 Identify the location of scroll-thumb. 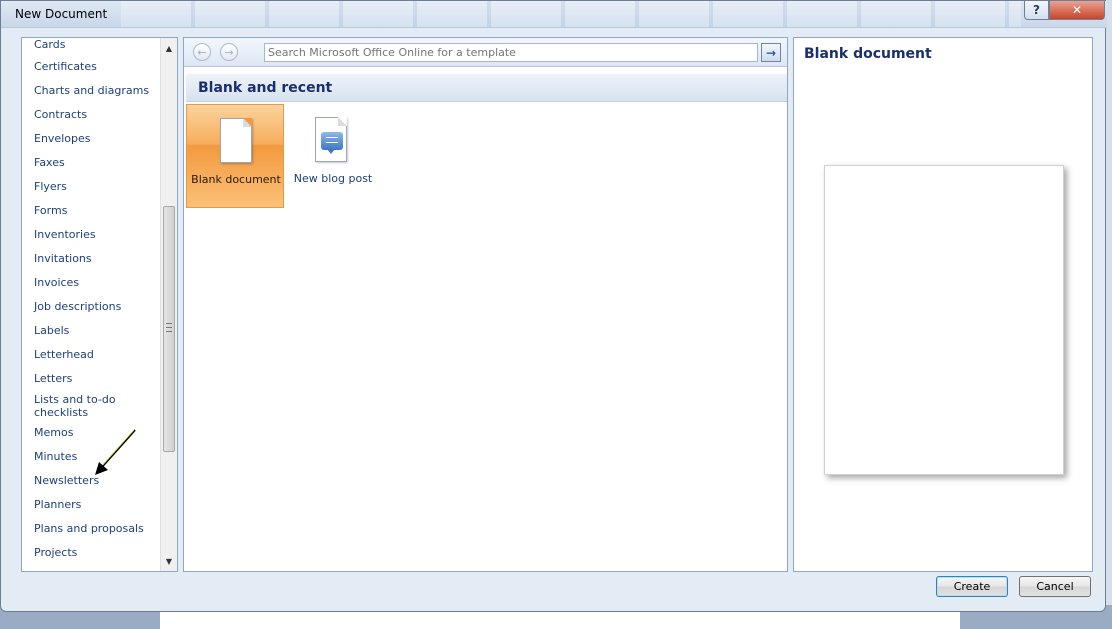
(169, 329).